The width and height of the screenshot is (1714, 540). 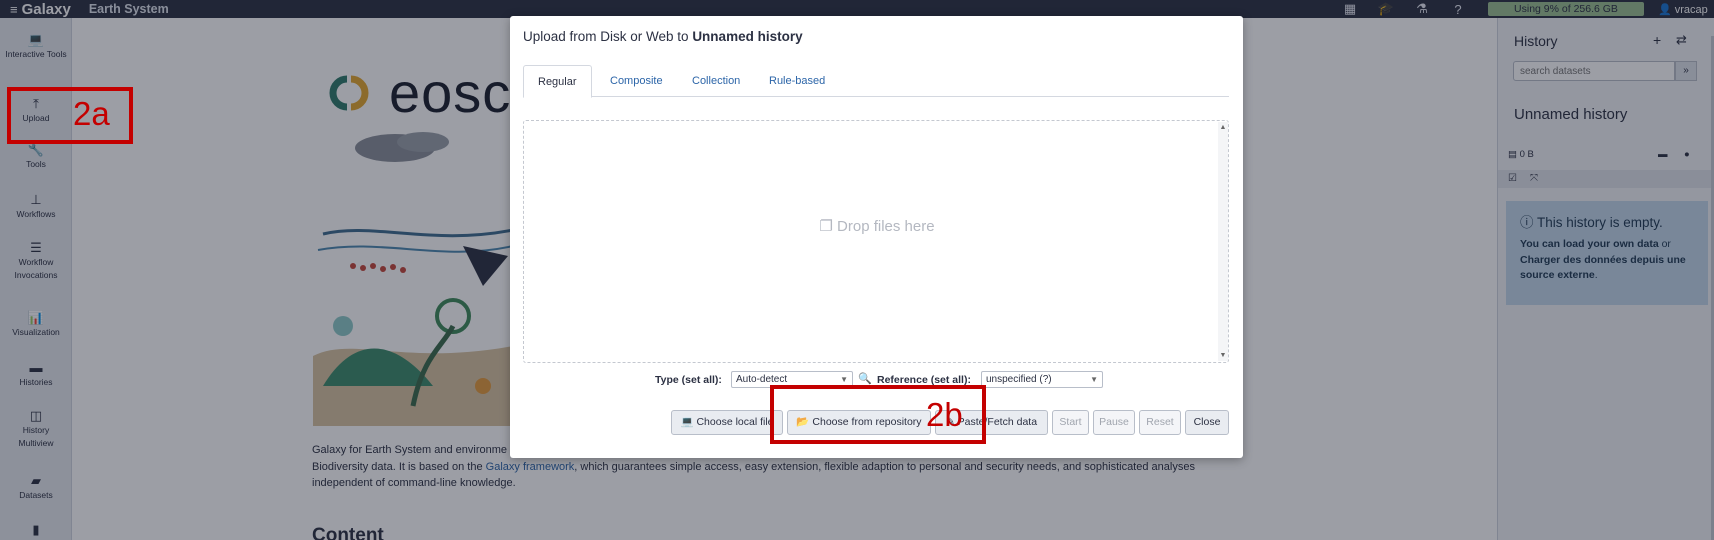 I want to click on annotation-label-2b: 2b, so click(x=944, y=414).